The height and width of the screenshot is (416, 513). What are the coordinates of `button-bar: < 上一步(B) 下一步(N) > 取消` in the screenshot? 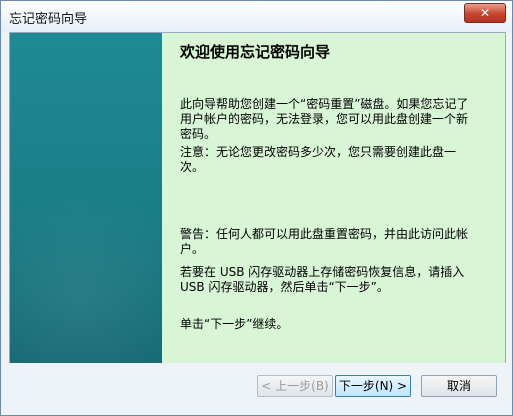 It's located at (256, 389).